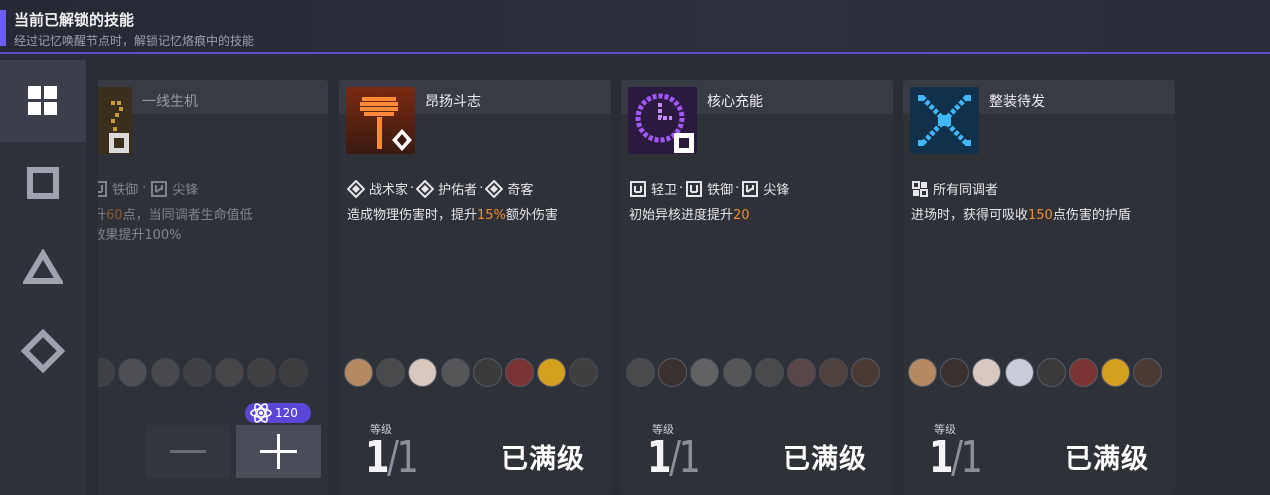  What do you see at coordinates (920, 188) in the screenshot?
I see `all-resonators-icon` at bounding box center [920, 188].